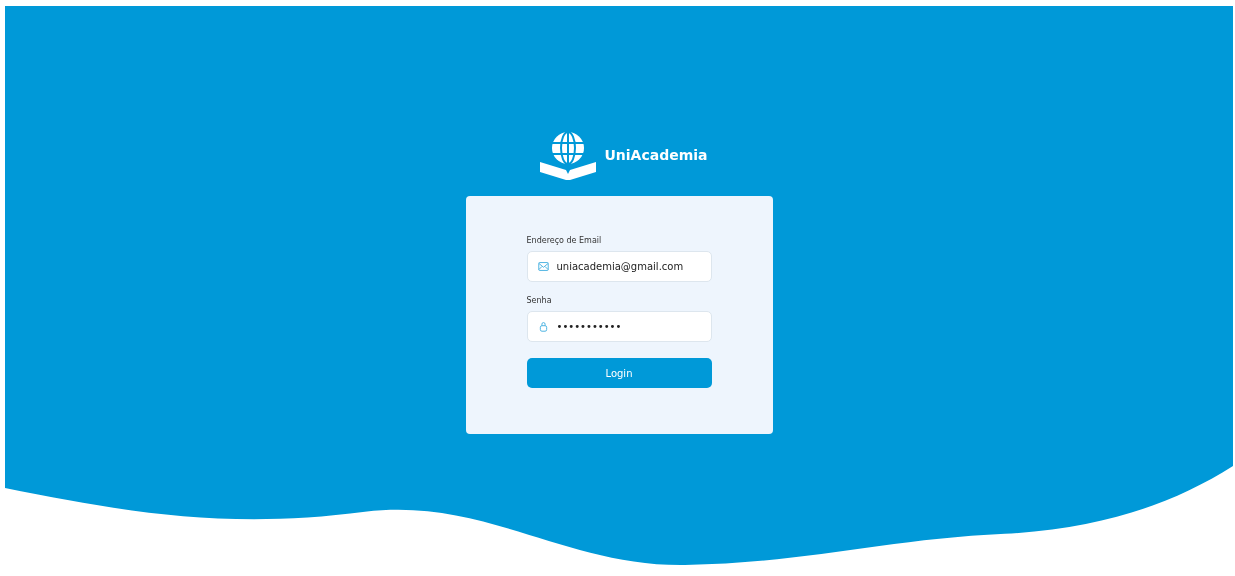 This screenshot has height=576, width=1235. Describe the element at coordinates (564, 240) in the screenshot. I see `field-label: Endereço de Email` at that location.